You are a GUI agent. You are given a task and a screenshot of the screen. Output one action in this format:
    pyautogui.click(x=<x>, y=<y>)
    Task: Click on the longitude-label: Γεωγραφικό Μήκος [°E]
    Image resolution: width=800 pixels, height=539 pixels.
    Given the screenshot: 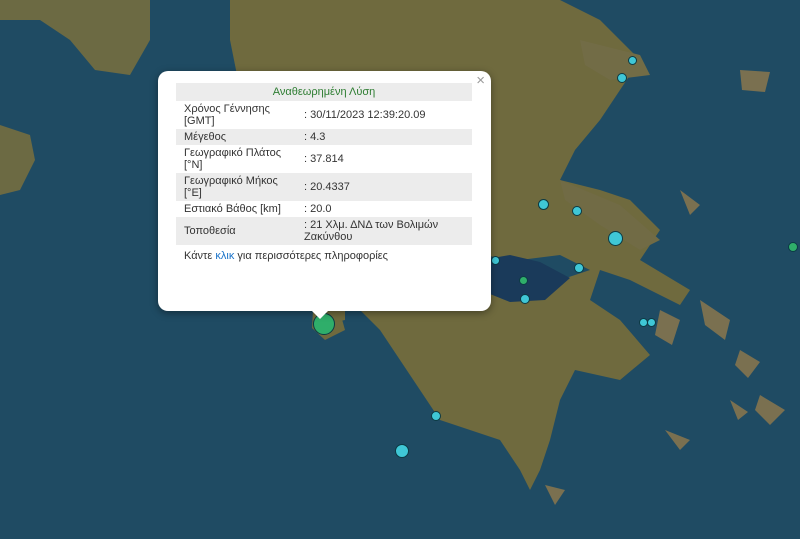 What is the action you would take?
    pyautogui.click(x=231, y=187)
    